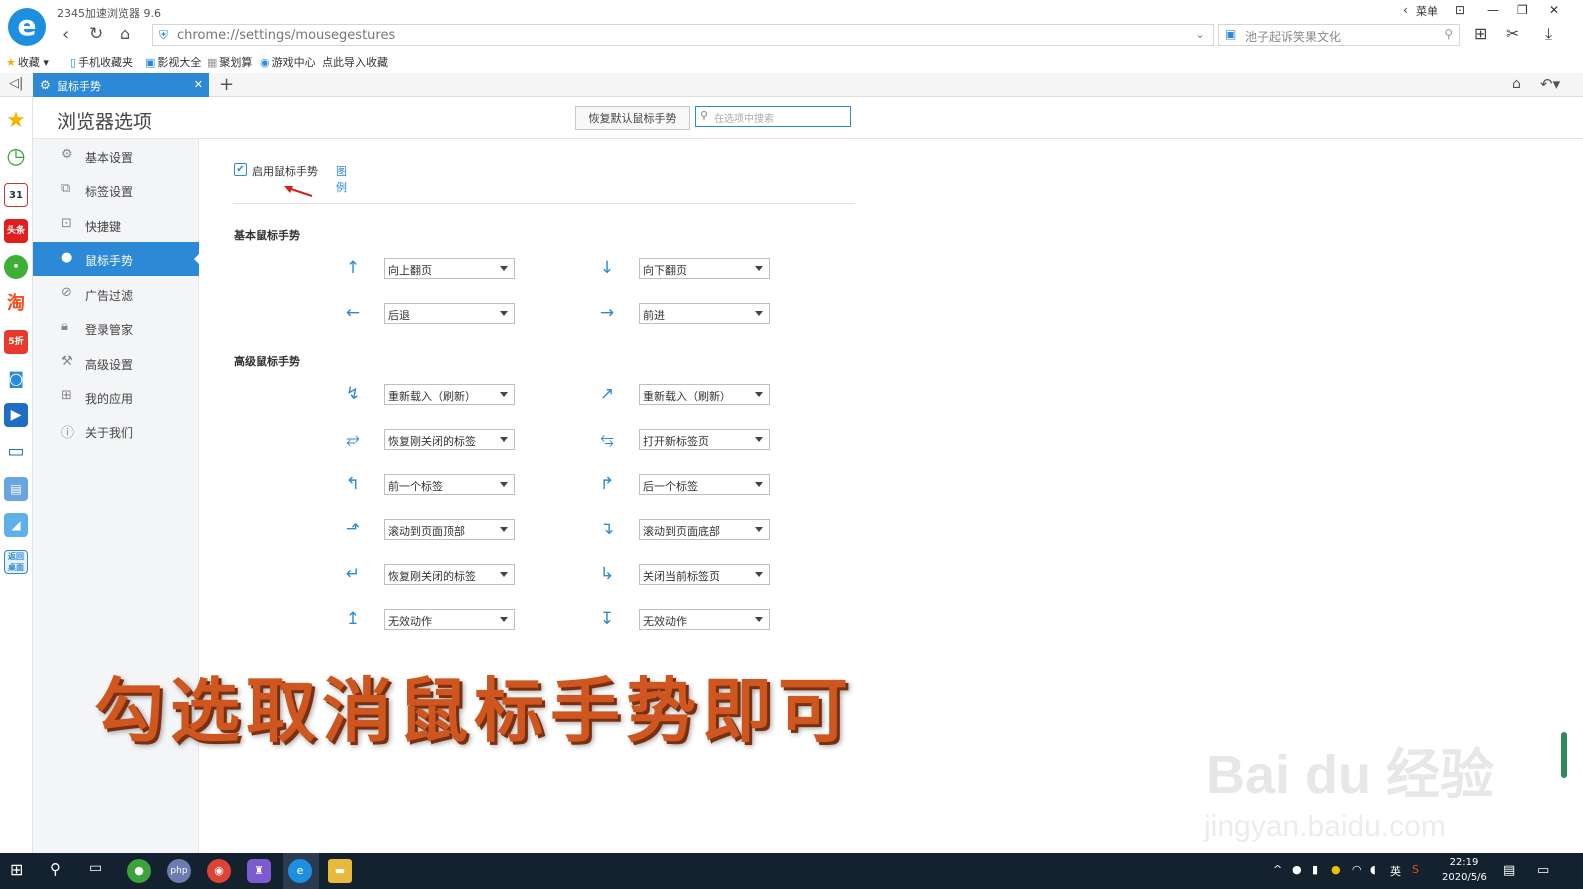 The width and height of the screenshot is (1583, 889). I want to click on options-search-input: ⚲ 在选项中搜索, so click(773, 116).